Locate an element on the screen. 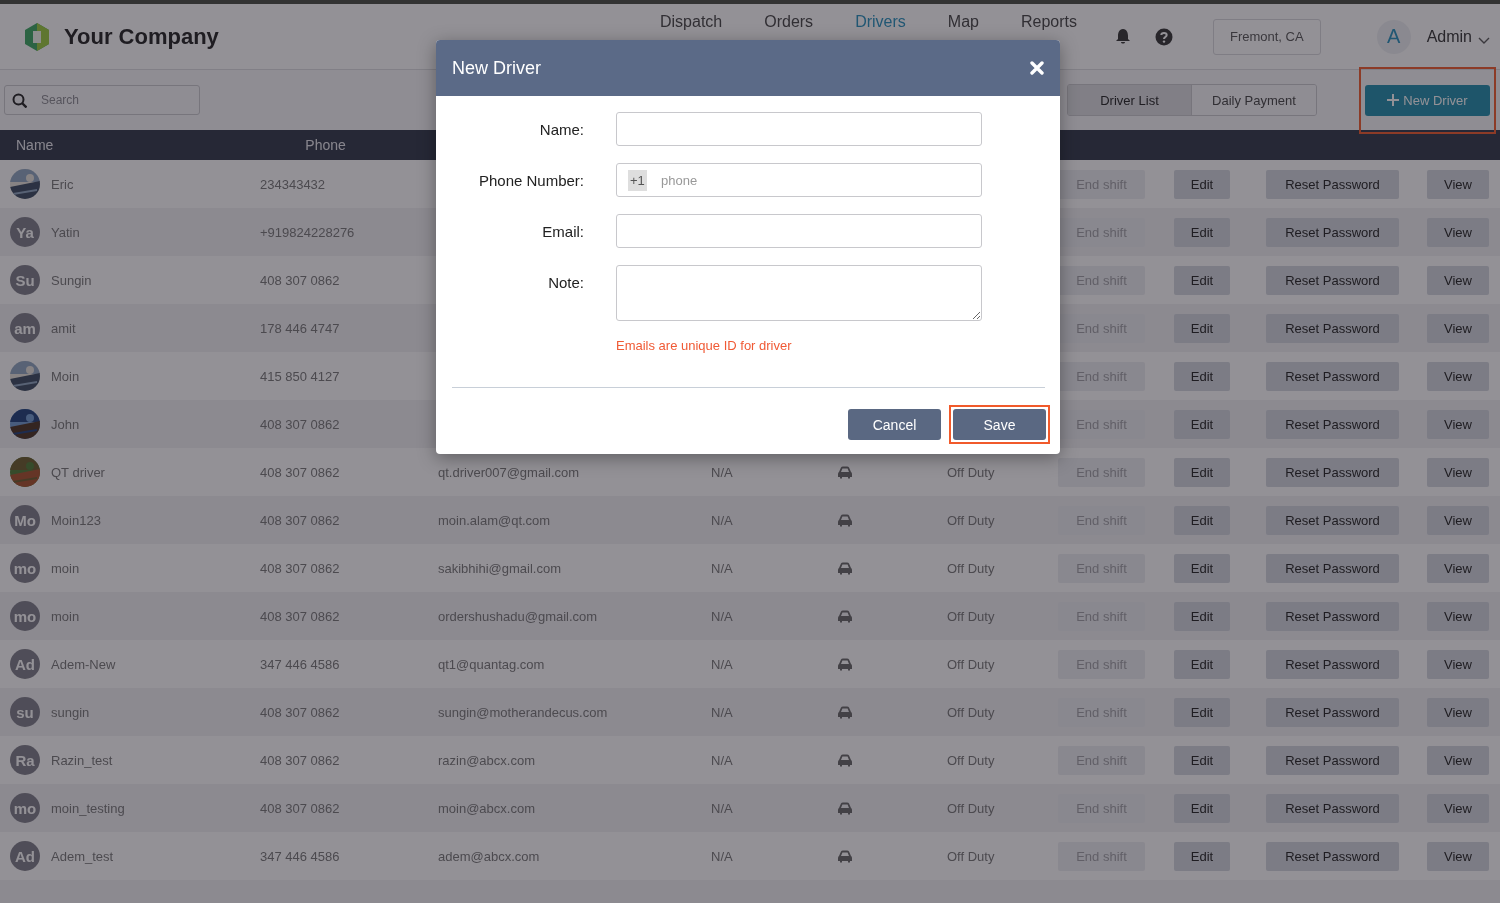 The height and width of the screenshot is (903, 1500). help-icon is located at coordinates (1163, 36).